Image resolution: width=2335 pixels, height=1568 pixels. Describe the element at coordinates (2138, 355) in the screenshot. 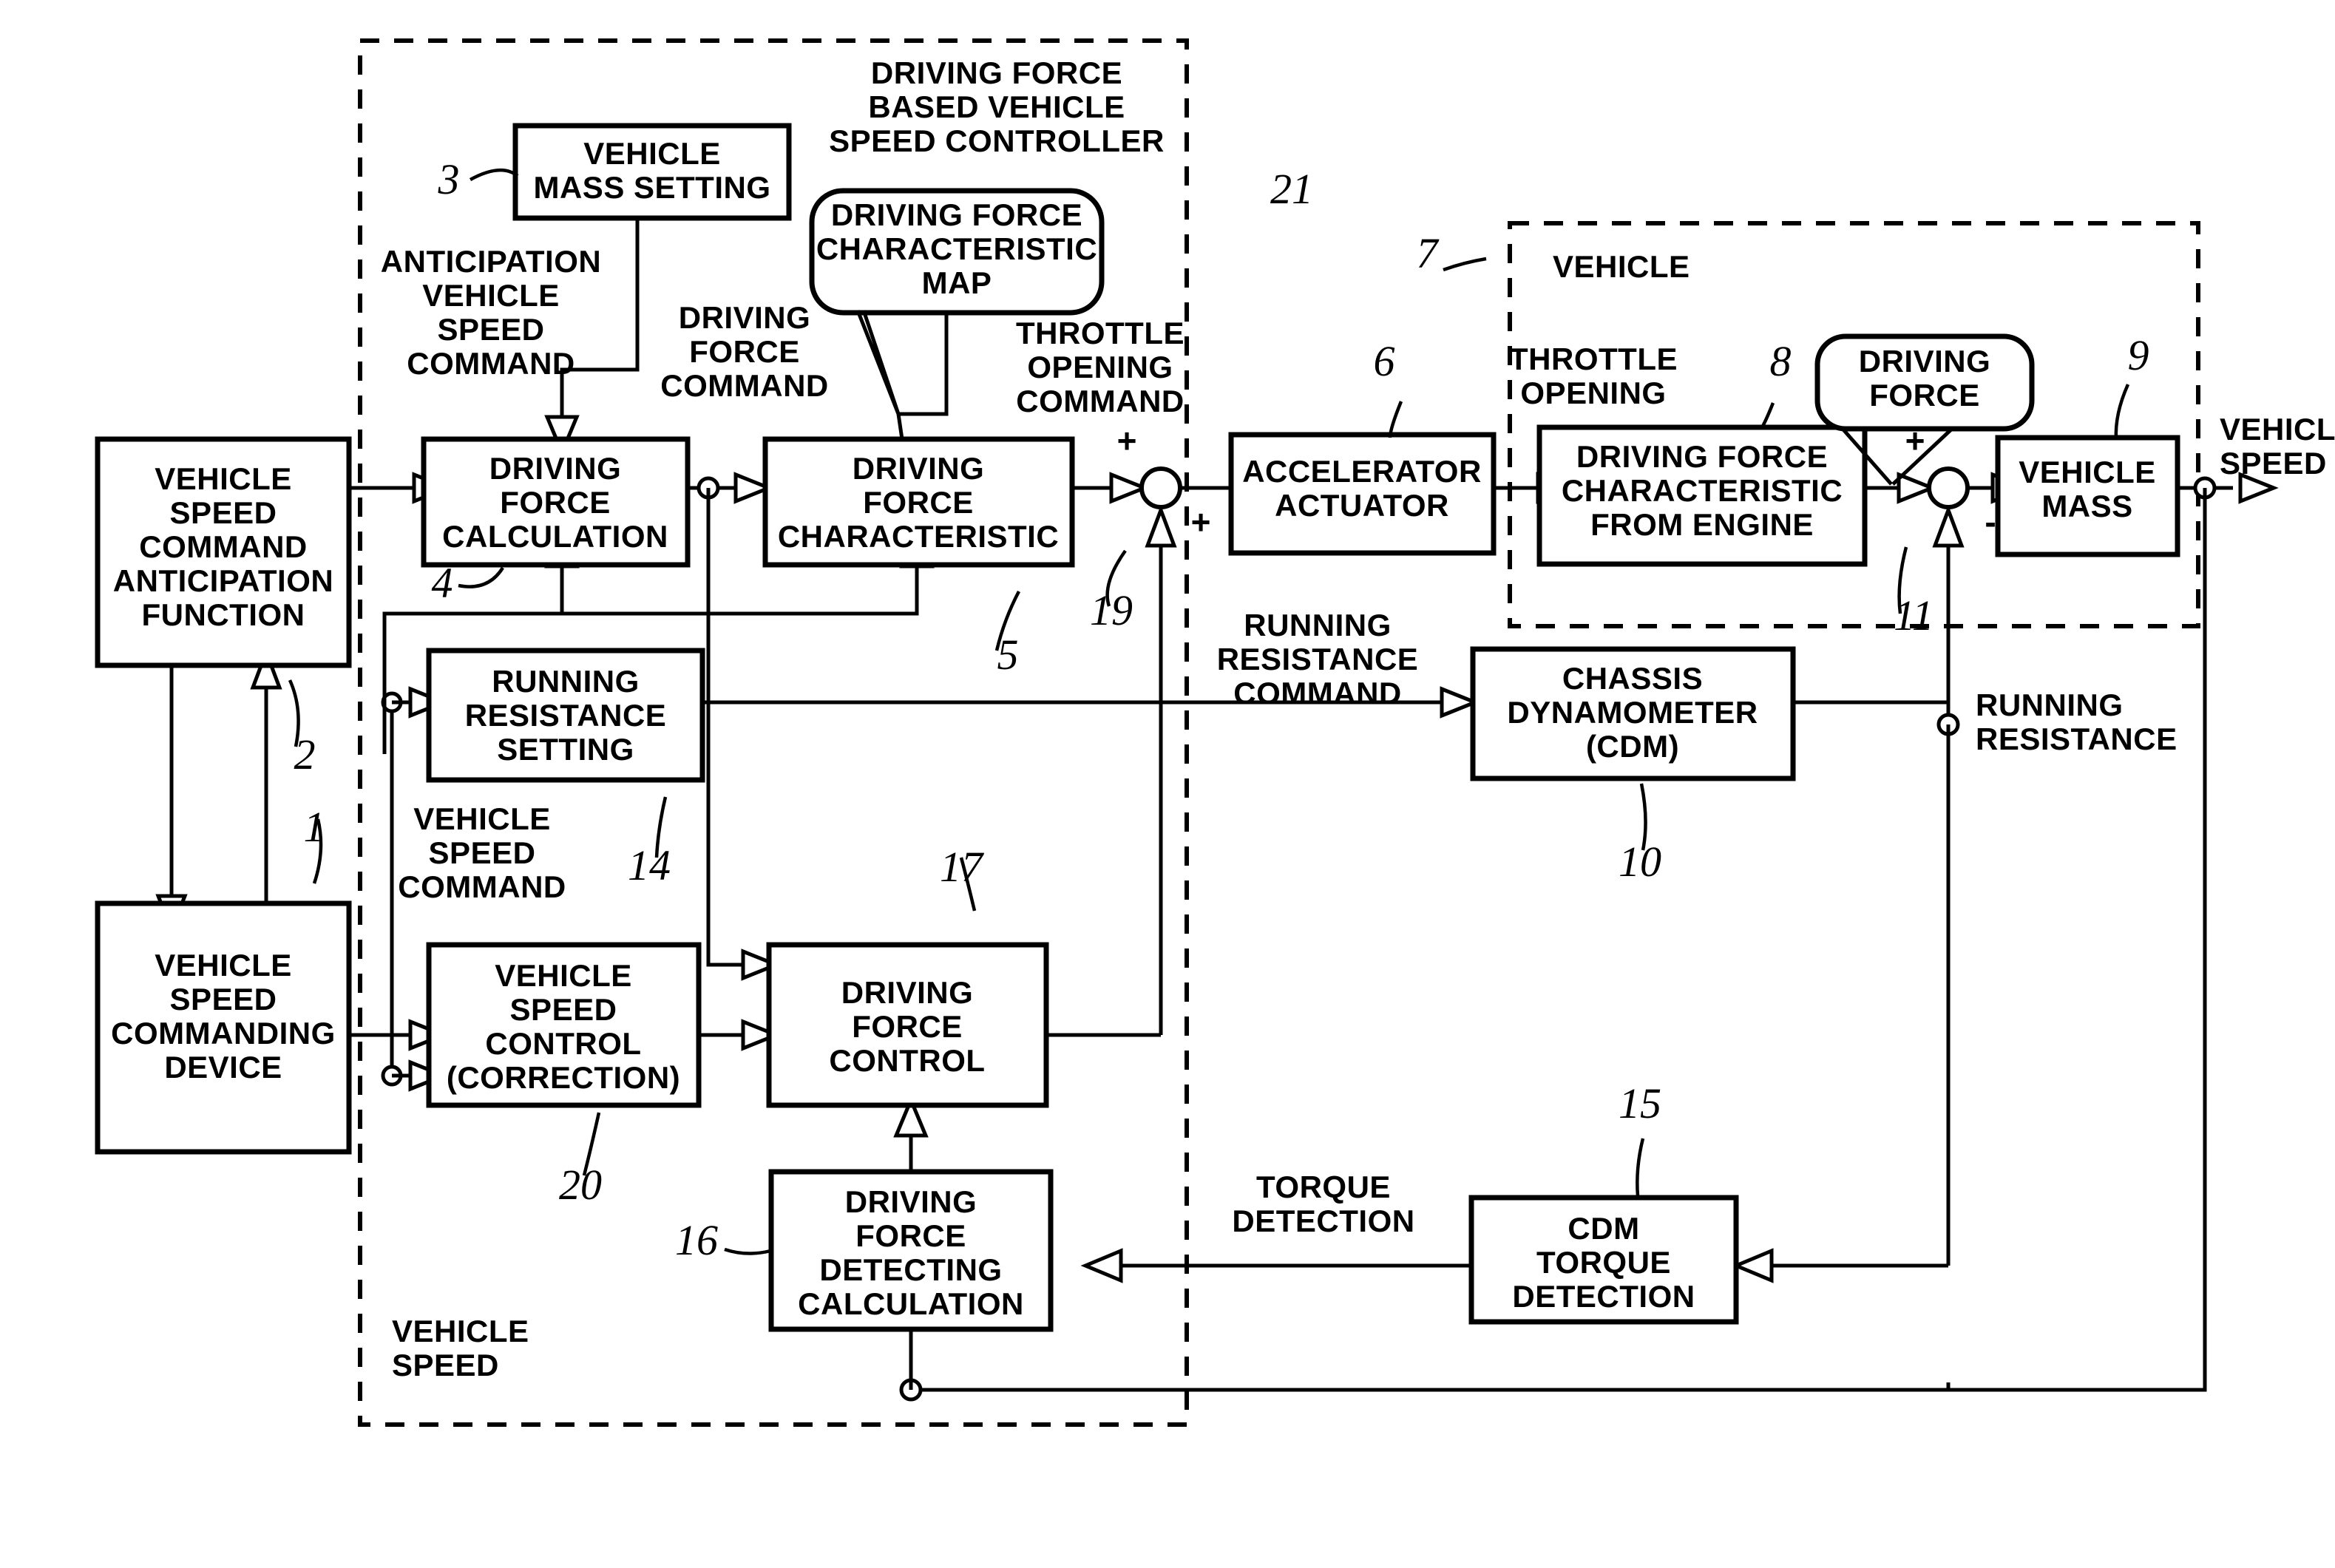

I see `ref-9: 9` at that location.